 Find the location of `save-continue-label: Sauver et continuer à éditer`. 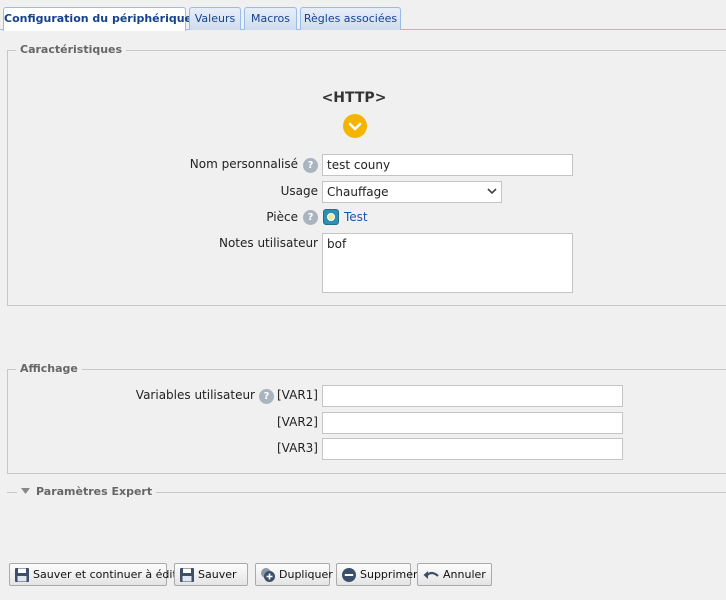

save-continue-label: Sauver et continuer à éditer is located at coordinates (111, 574).